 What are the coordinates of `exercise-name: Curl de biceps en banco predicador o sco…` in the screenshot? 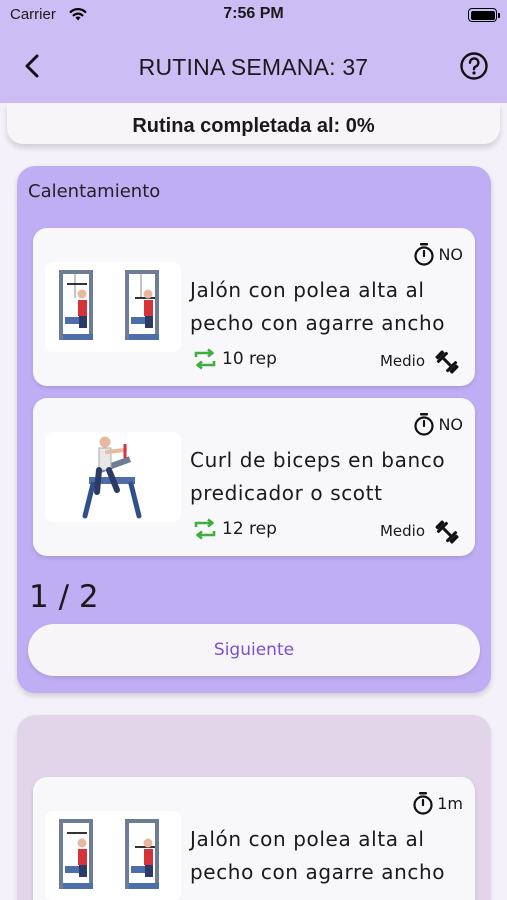 It's located at (318, 476).